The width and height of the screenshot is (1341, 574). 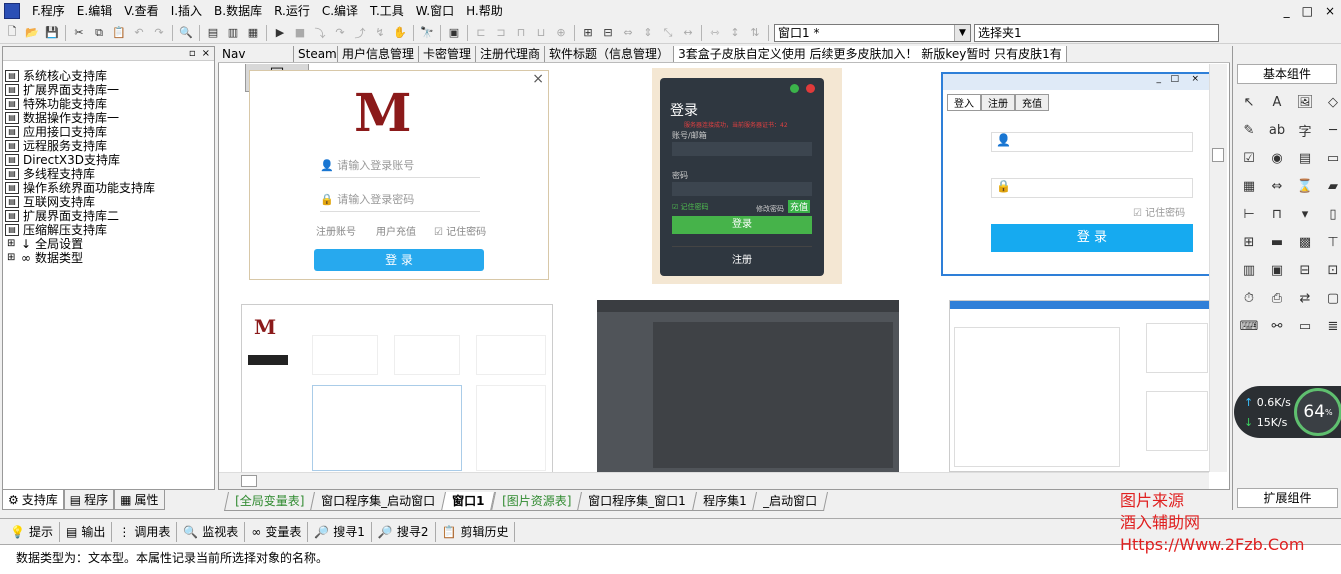 I want to click on layout-2-icon: ▥, so click(x=233, y=33).